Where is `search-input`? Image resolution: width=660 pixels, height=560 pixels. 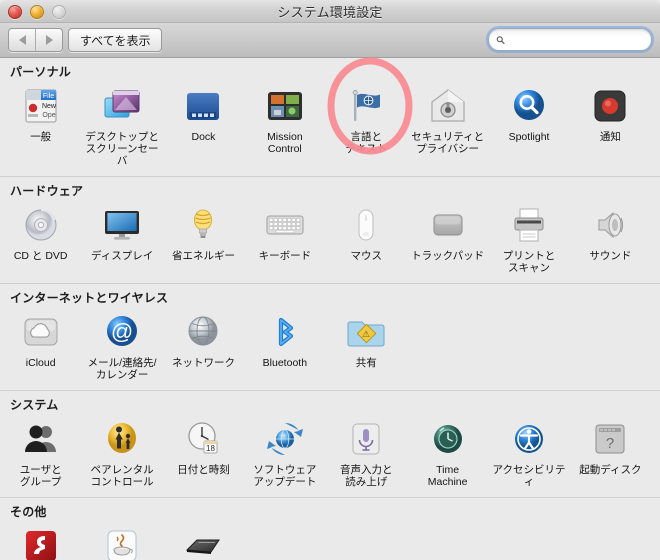
search-input is located at coordinates (580, 39).